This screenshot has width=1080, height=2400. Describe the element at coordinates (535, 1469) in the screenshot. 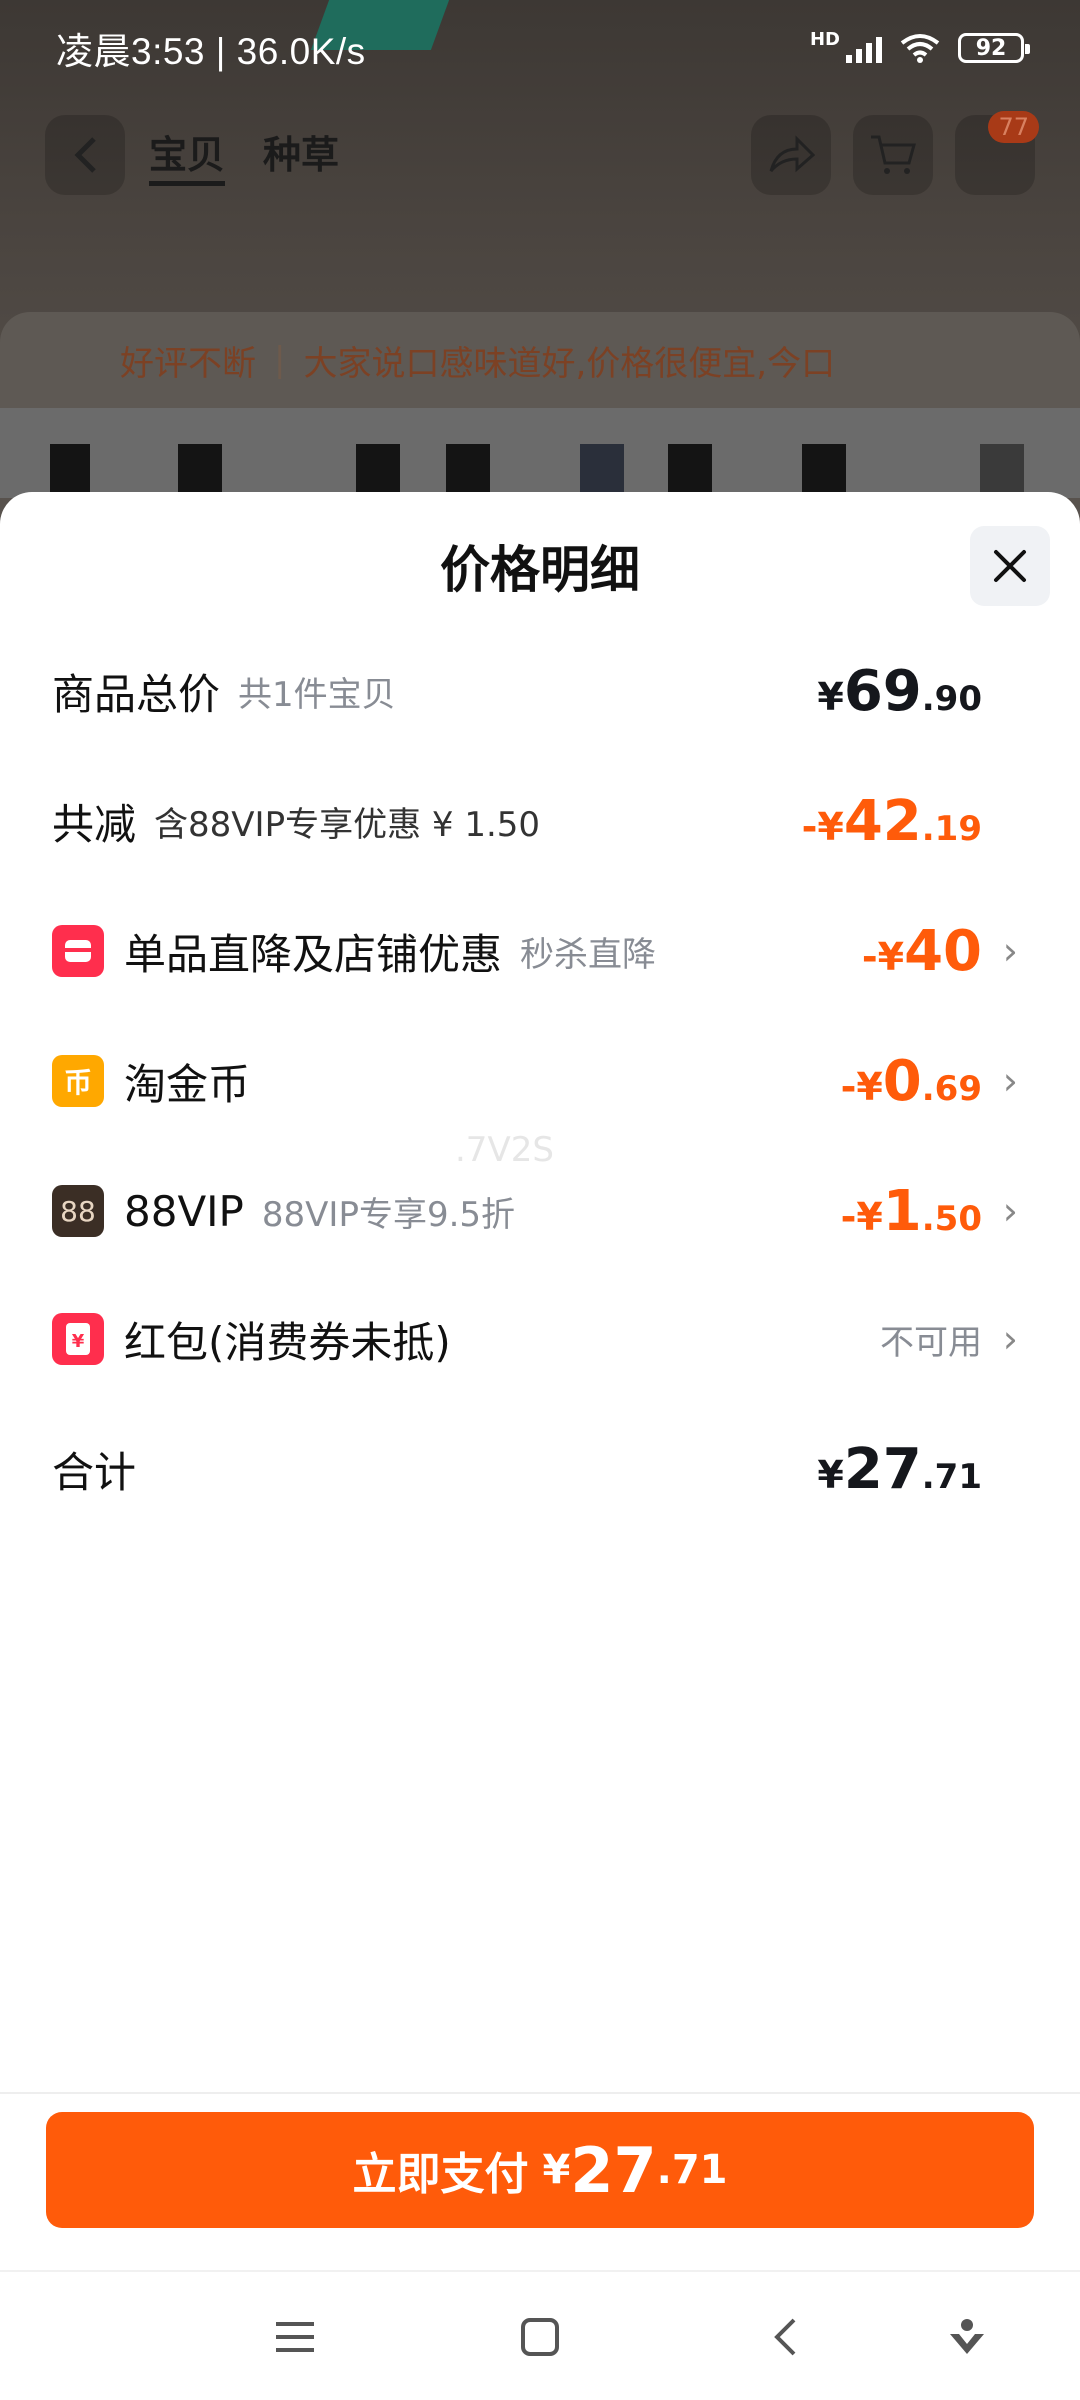

I see `row-sum: 合计 ¥ 27 .71` at that location.